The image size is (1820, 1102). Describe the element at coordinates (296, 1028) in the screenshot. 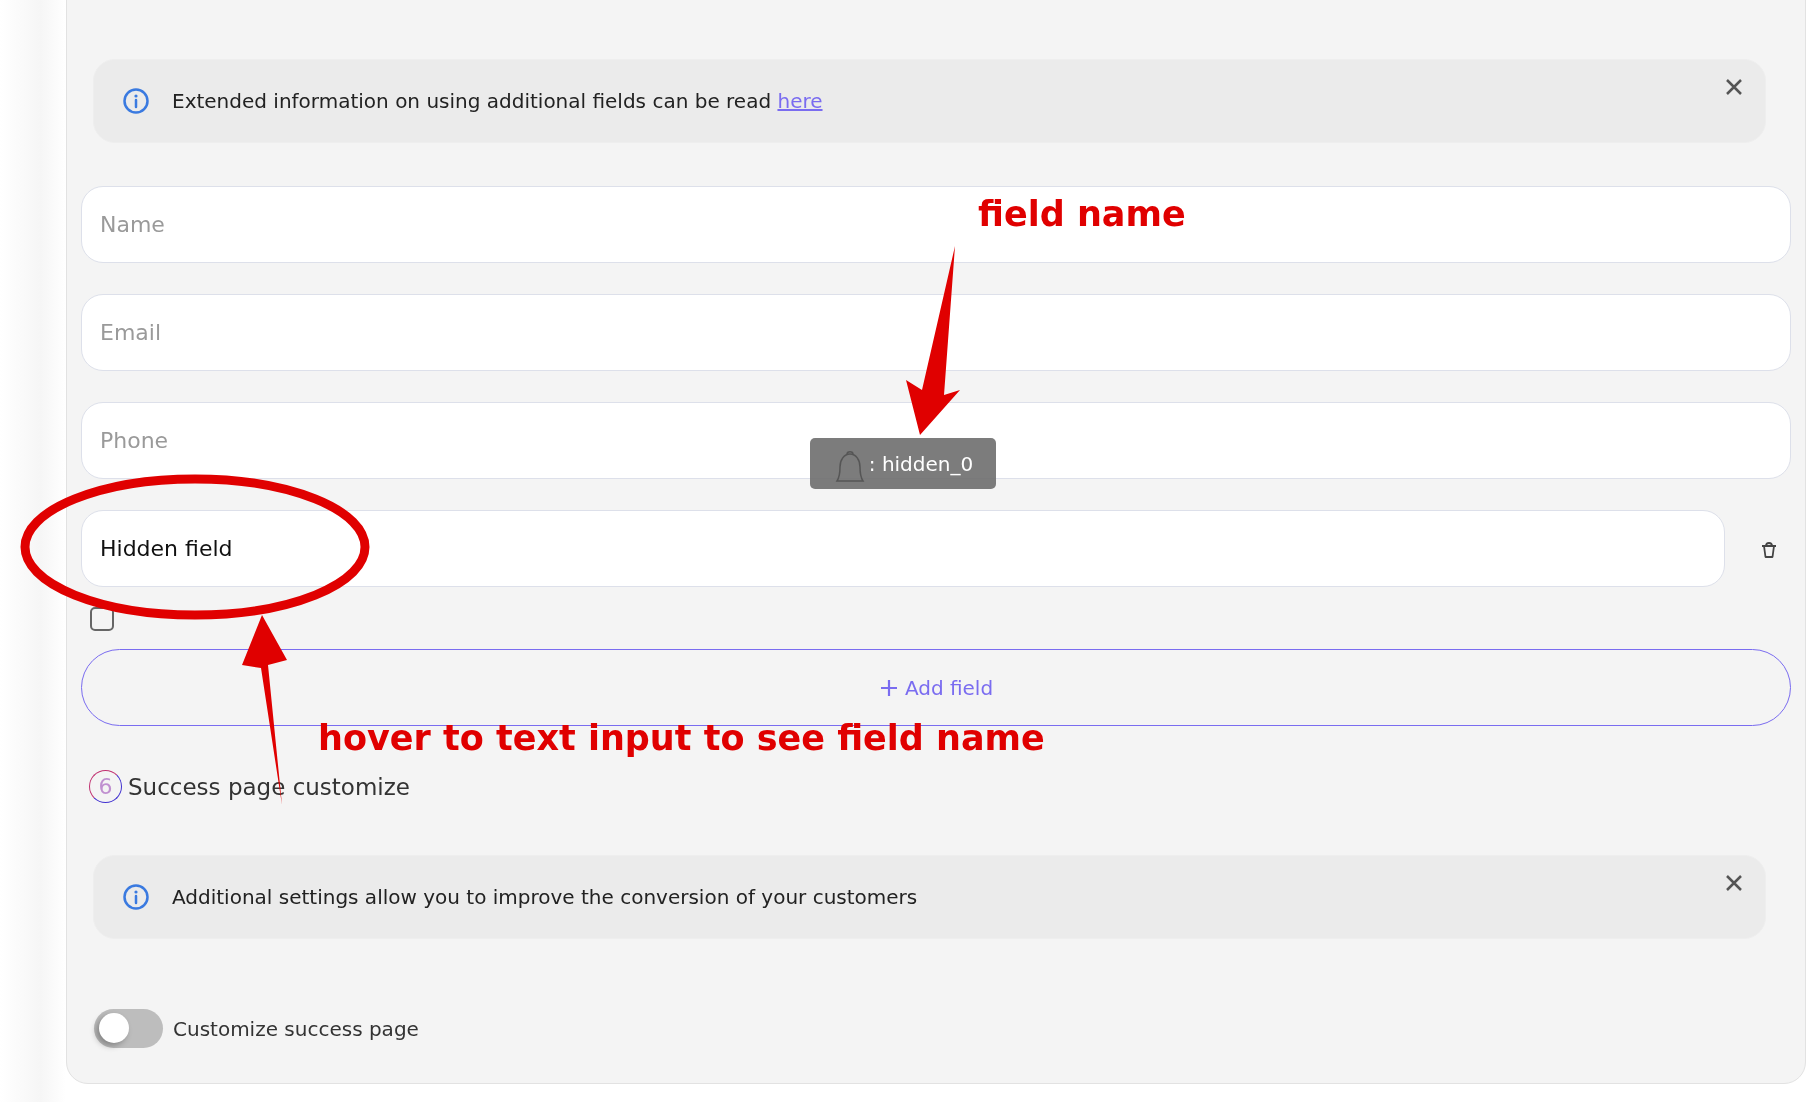

I see `toggle-label: Customize success page` at that location.